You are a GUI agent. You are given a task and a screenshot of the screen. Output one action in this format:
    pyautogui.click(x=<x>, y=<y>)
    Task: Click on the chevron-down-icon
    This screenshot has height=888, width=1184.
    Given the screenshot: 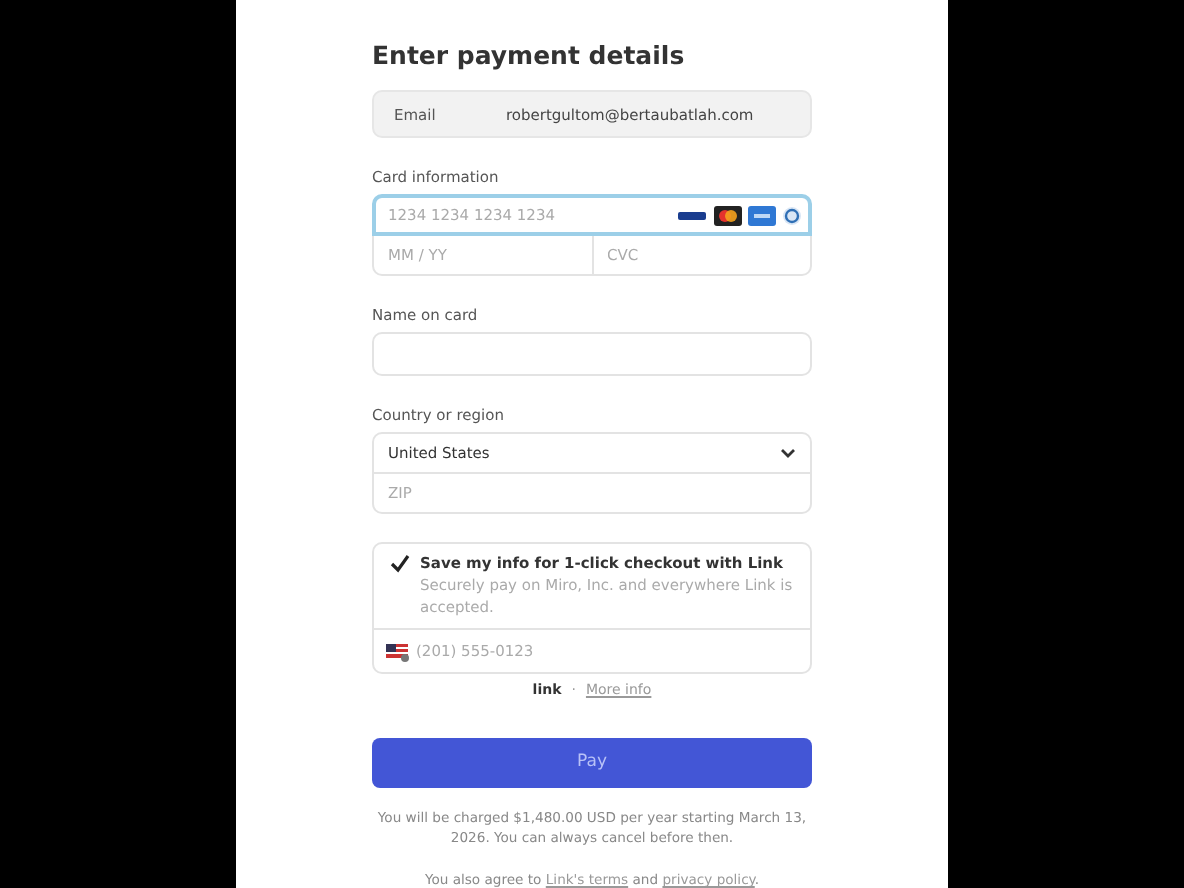 What is the action you would take?
    pyautogui.click(x=788, y=453)
    